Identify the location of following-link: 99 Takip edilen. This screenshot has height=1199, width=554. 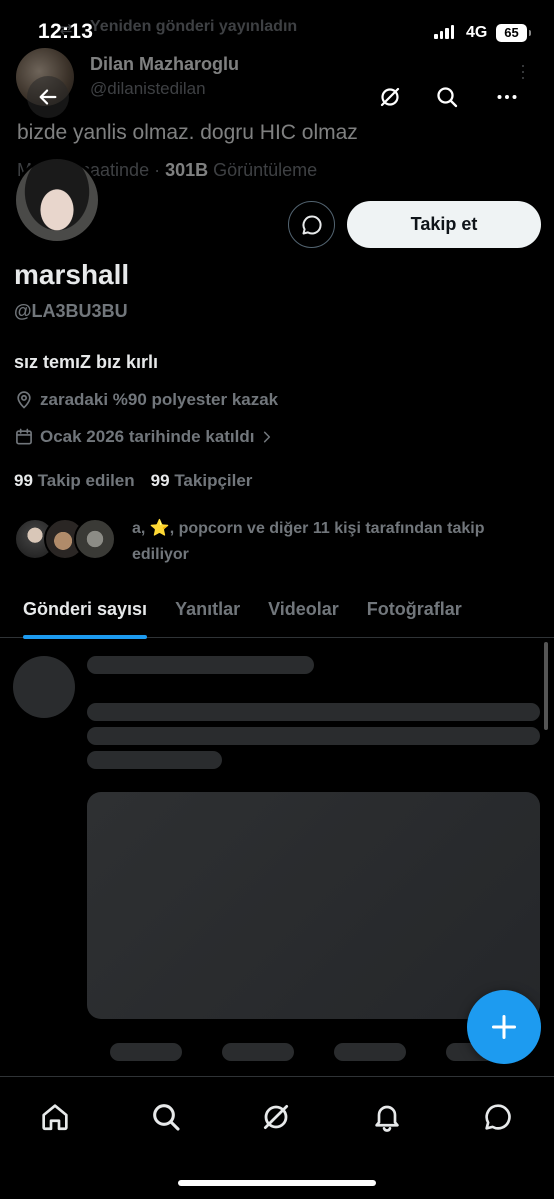
(74, 481).